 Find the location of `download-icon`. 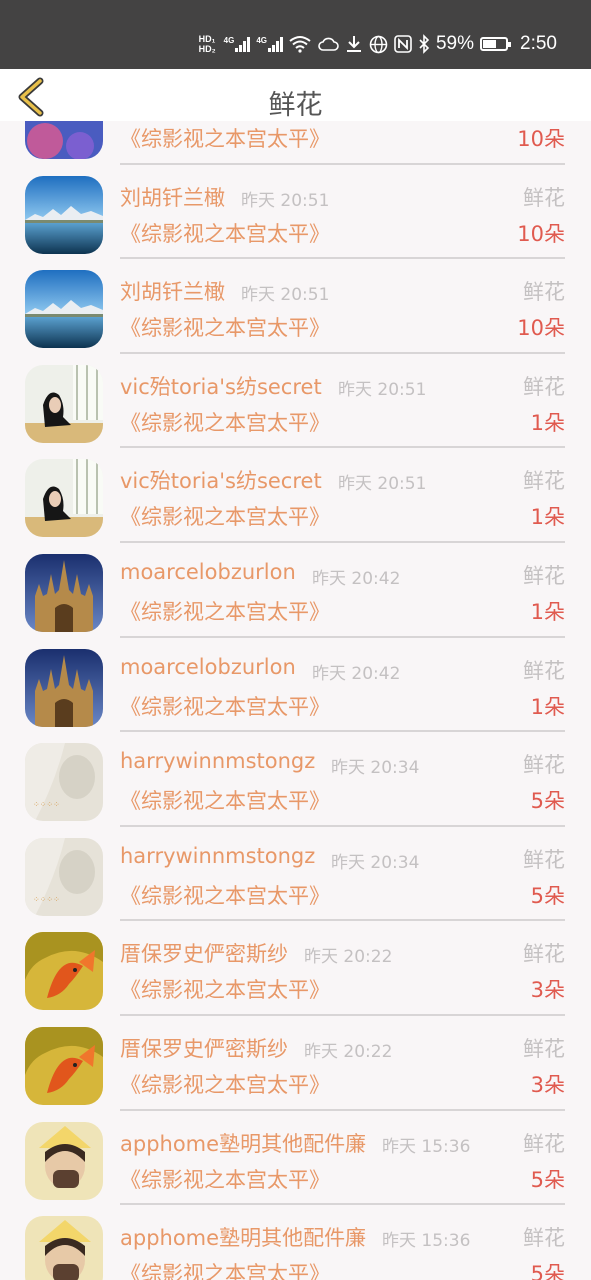

download-icon is located at coordinates (354, 44).